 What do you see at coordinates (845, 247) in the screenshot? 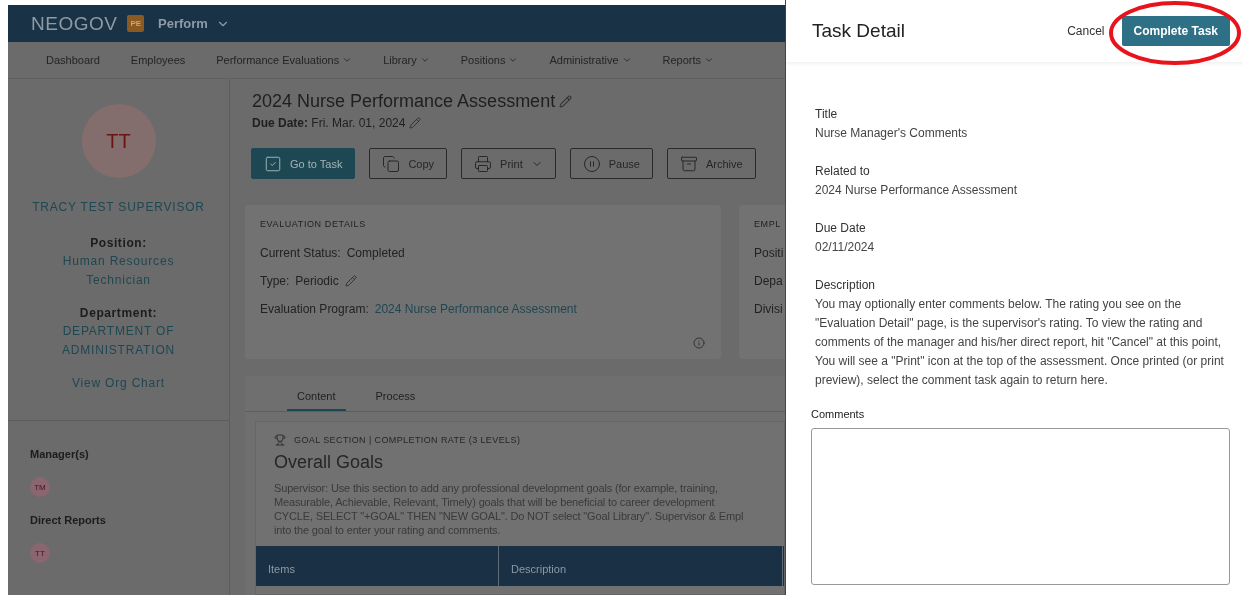
I see `field-value: 02/11/2024` at bounding box center [845, 247].